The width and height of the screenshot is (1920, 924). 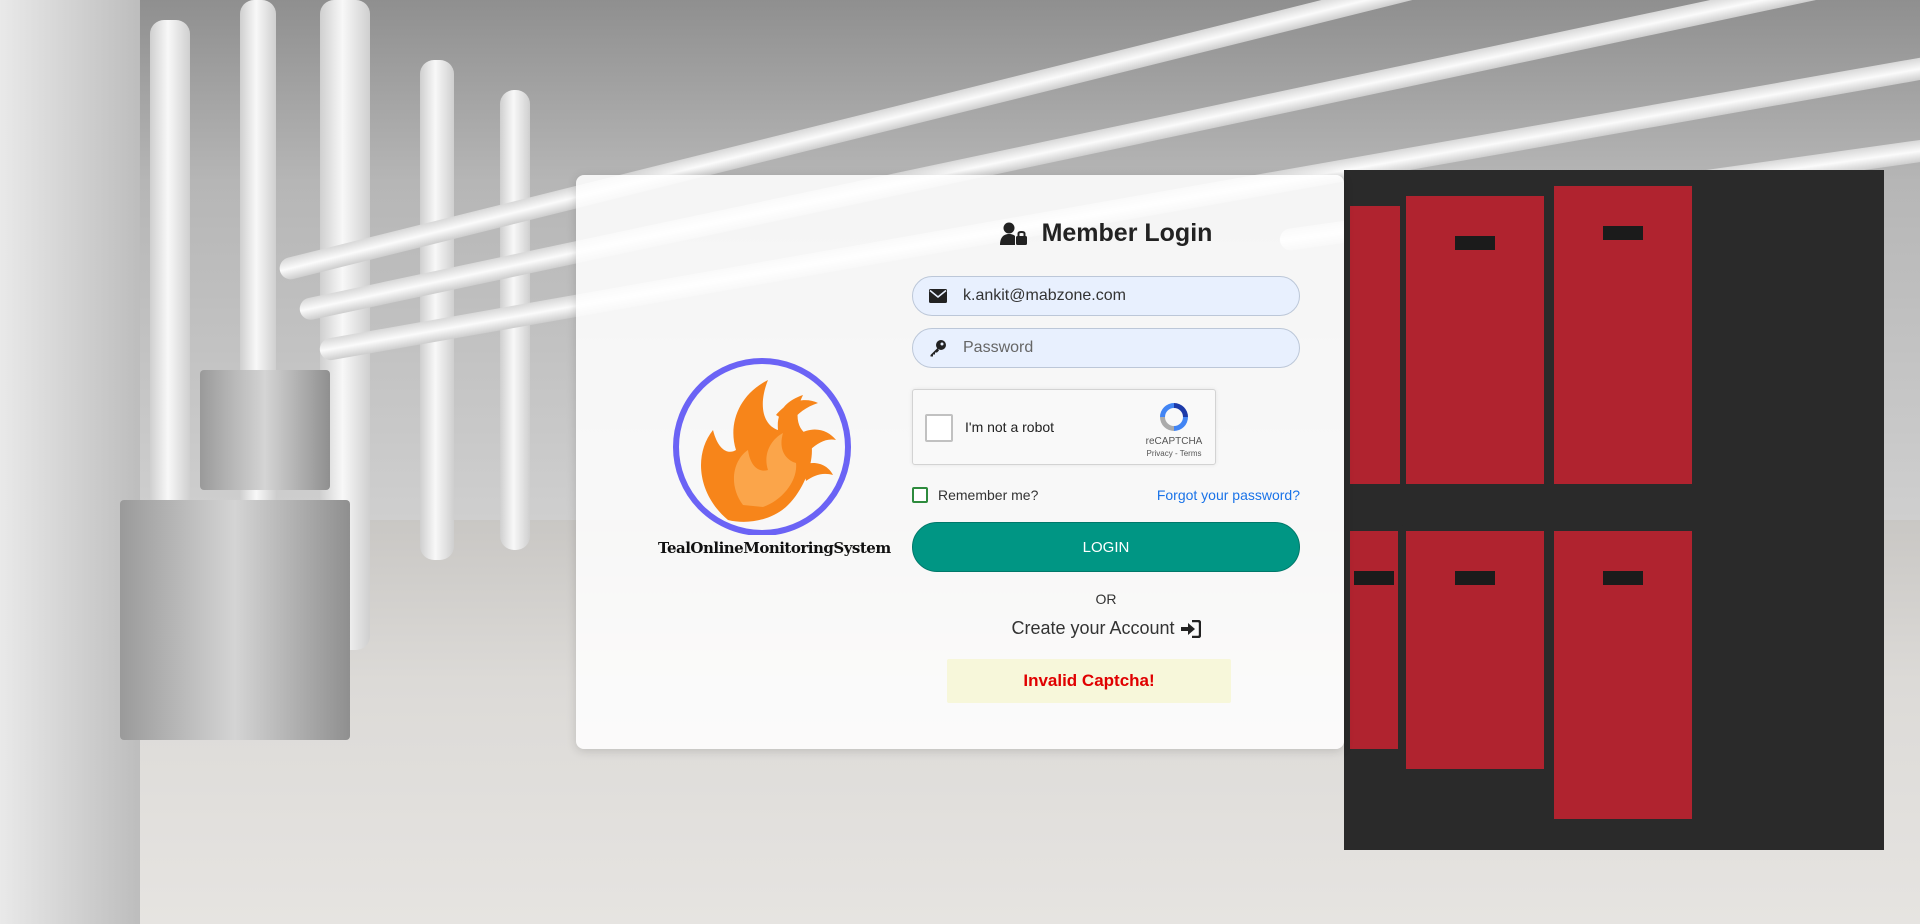 I want to click on sign-in-icon, so click(x=1190, y=628).